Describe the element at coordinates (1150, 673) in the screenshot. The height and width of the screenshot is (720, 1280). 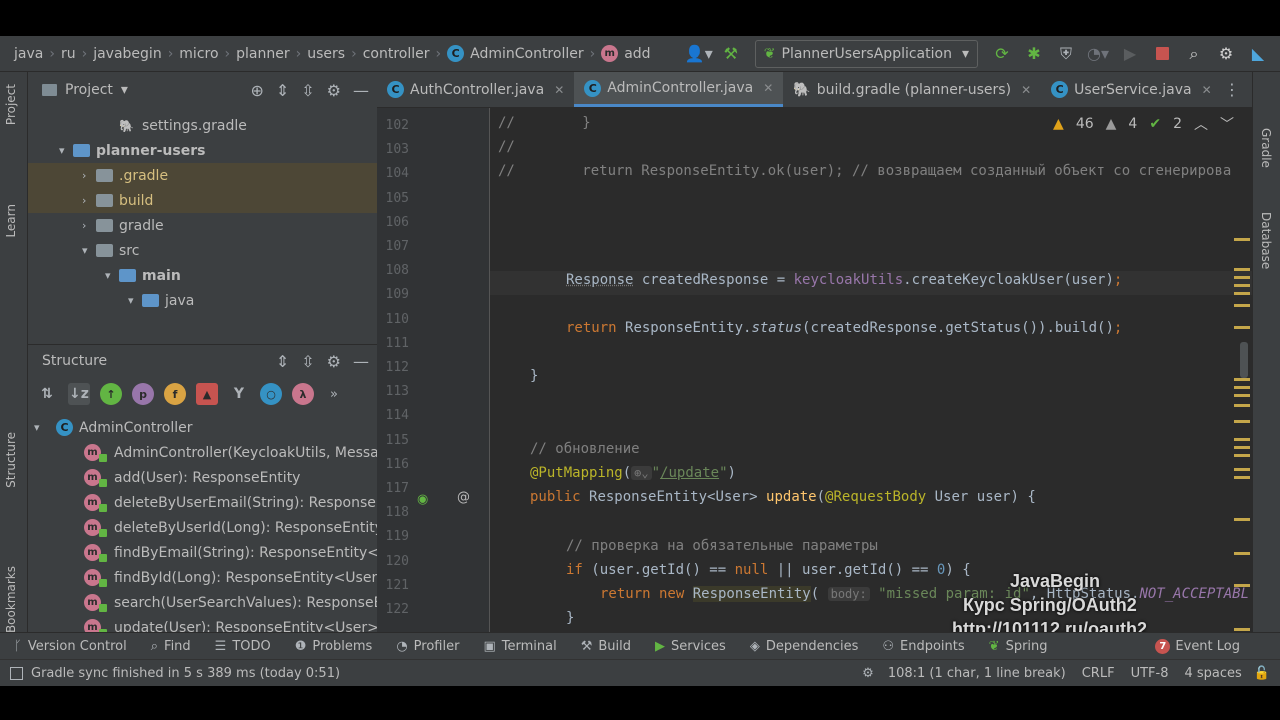
I see `file-encoding: UTF-8` at that location.